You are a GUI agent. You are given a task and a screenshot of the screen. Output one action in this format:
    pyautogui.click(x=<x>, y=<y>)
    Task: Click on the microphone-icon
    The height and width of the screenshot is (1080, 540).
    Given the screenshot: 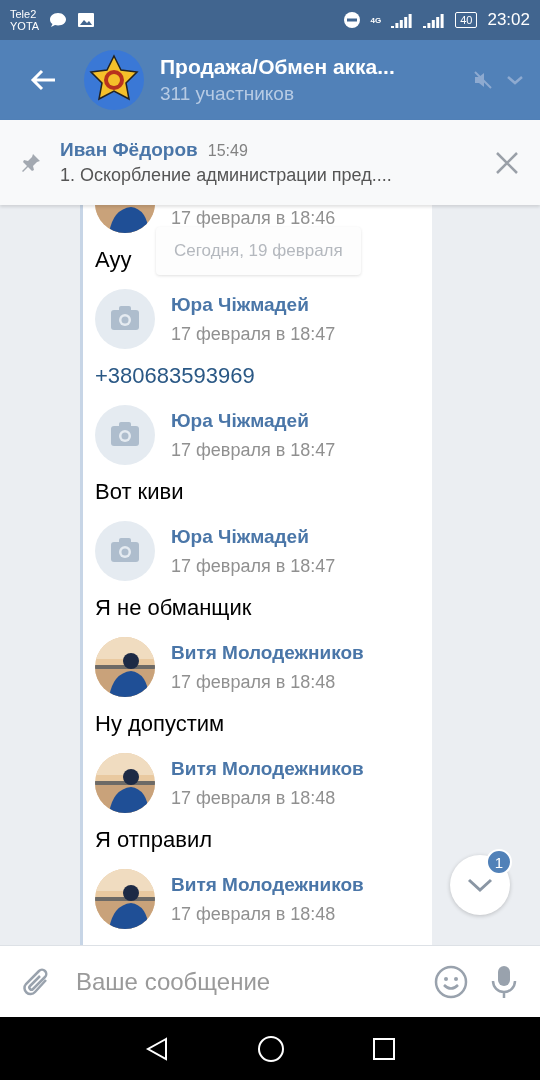 What is the action you would take?
    pyautogui.click(x=504, y=981)
    